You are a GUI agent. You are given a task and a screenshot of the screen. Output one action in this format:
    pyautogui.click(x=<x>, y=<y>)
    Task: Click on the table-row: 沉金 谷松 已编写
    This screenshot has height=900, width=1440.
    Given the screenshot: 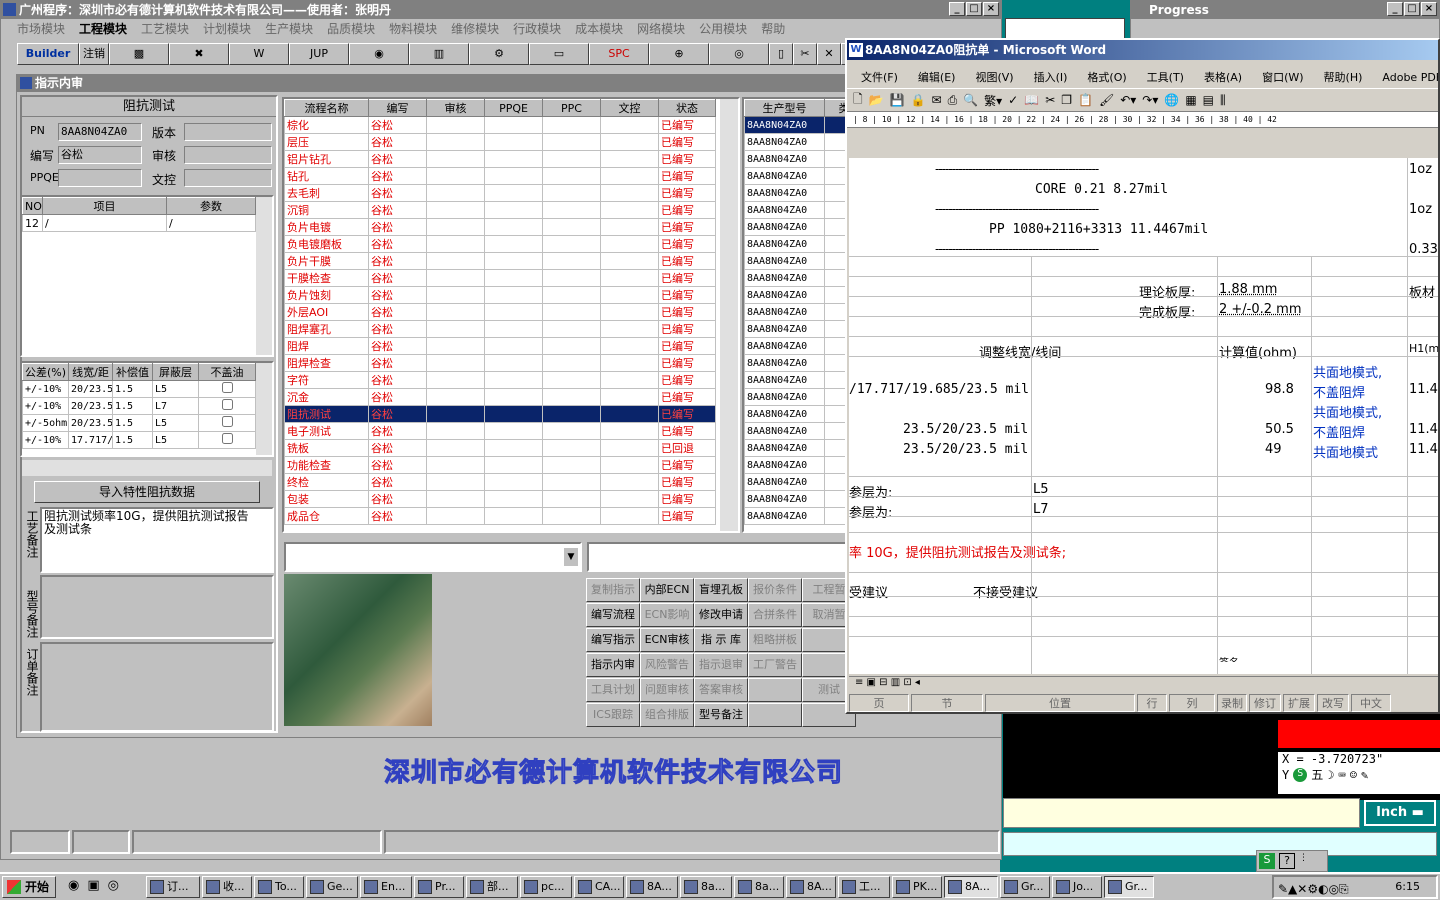 What is the action you would take?
    pyautogui.click(x=500, y=397)
    